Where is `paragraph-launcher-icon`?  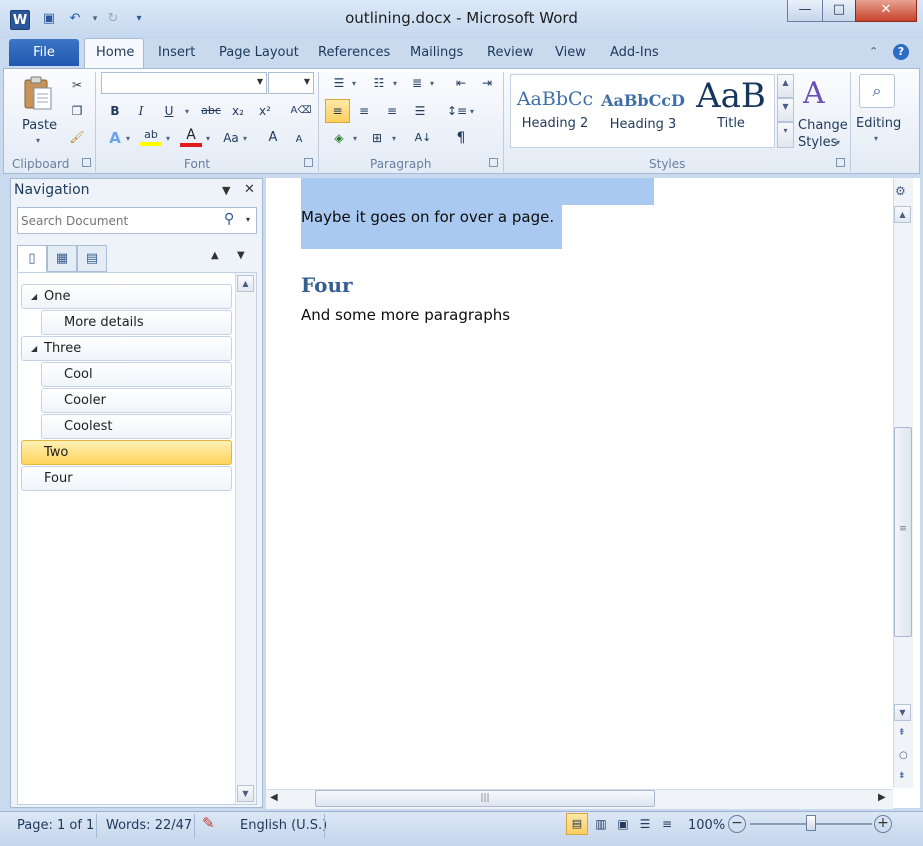
paragraph-launcher-icon is located at coordinates (493, 162).